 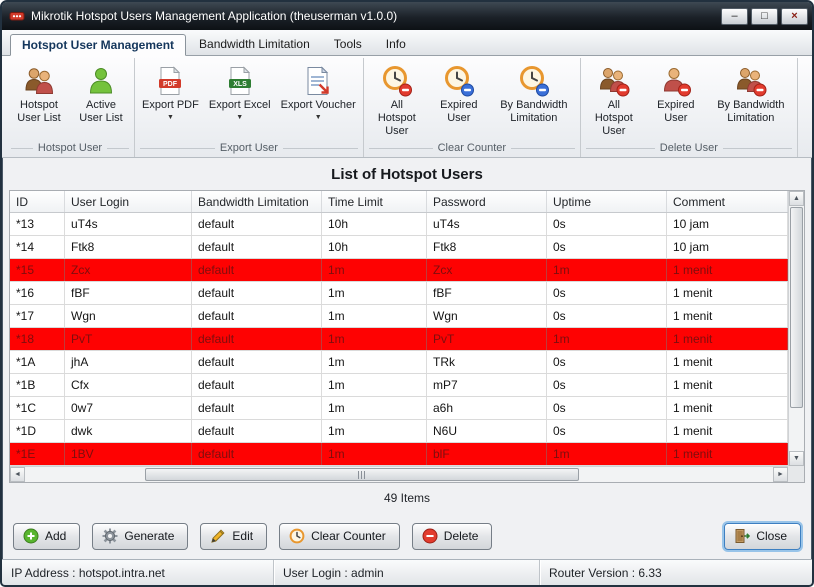 I want to click on close-window-button: ×, so click(x=794, y=16).